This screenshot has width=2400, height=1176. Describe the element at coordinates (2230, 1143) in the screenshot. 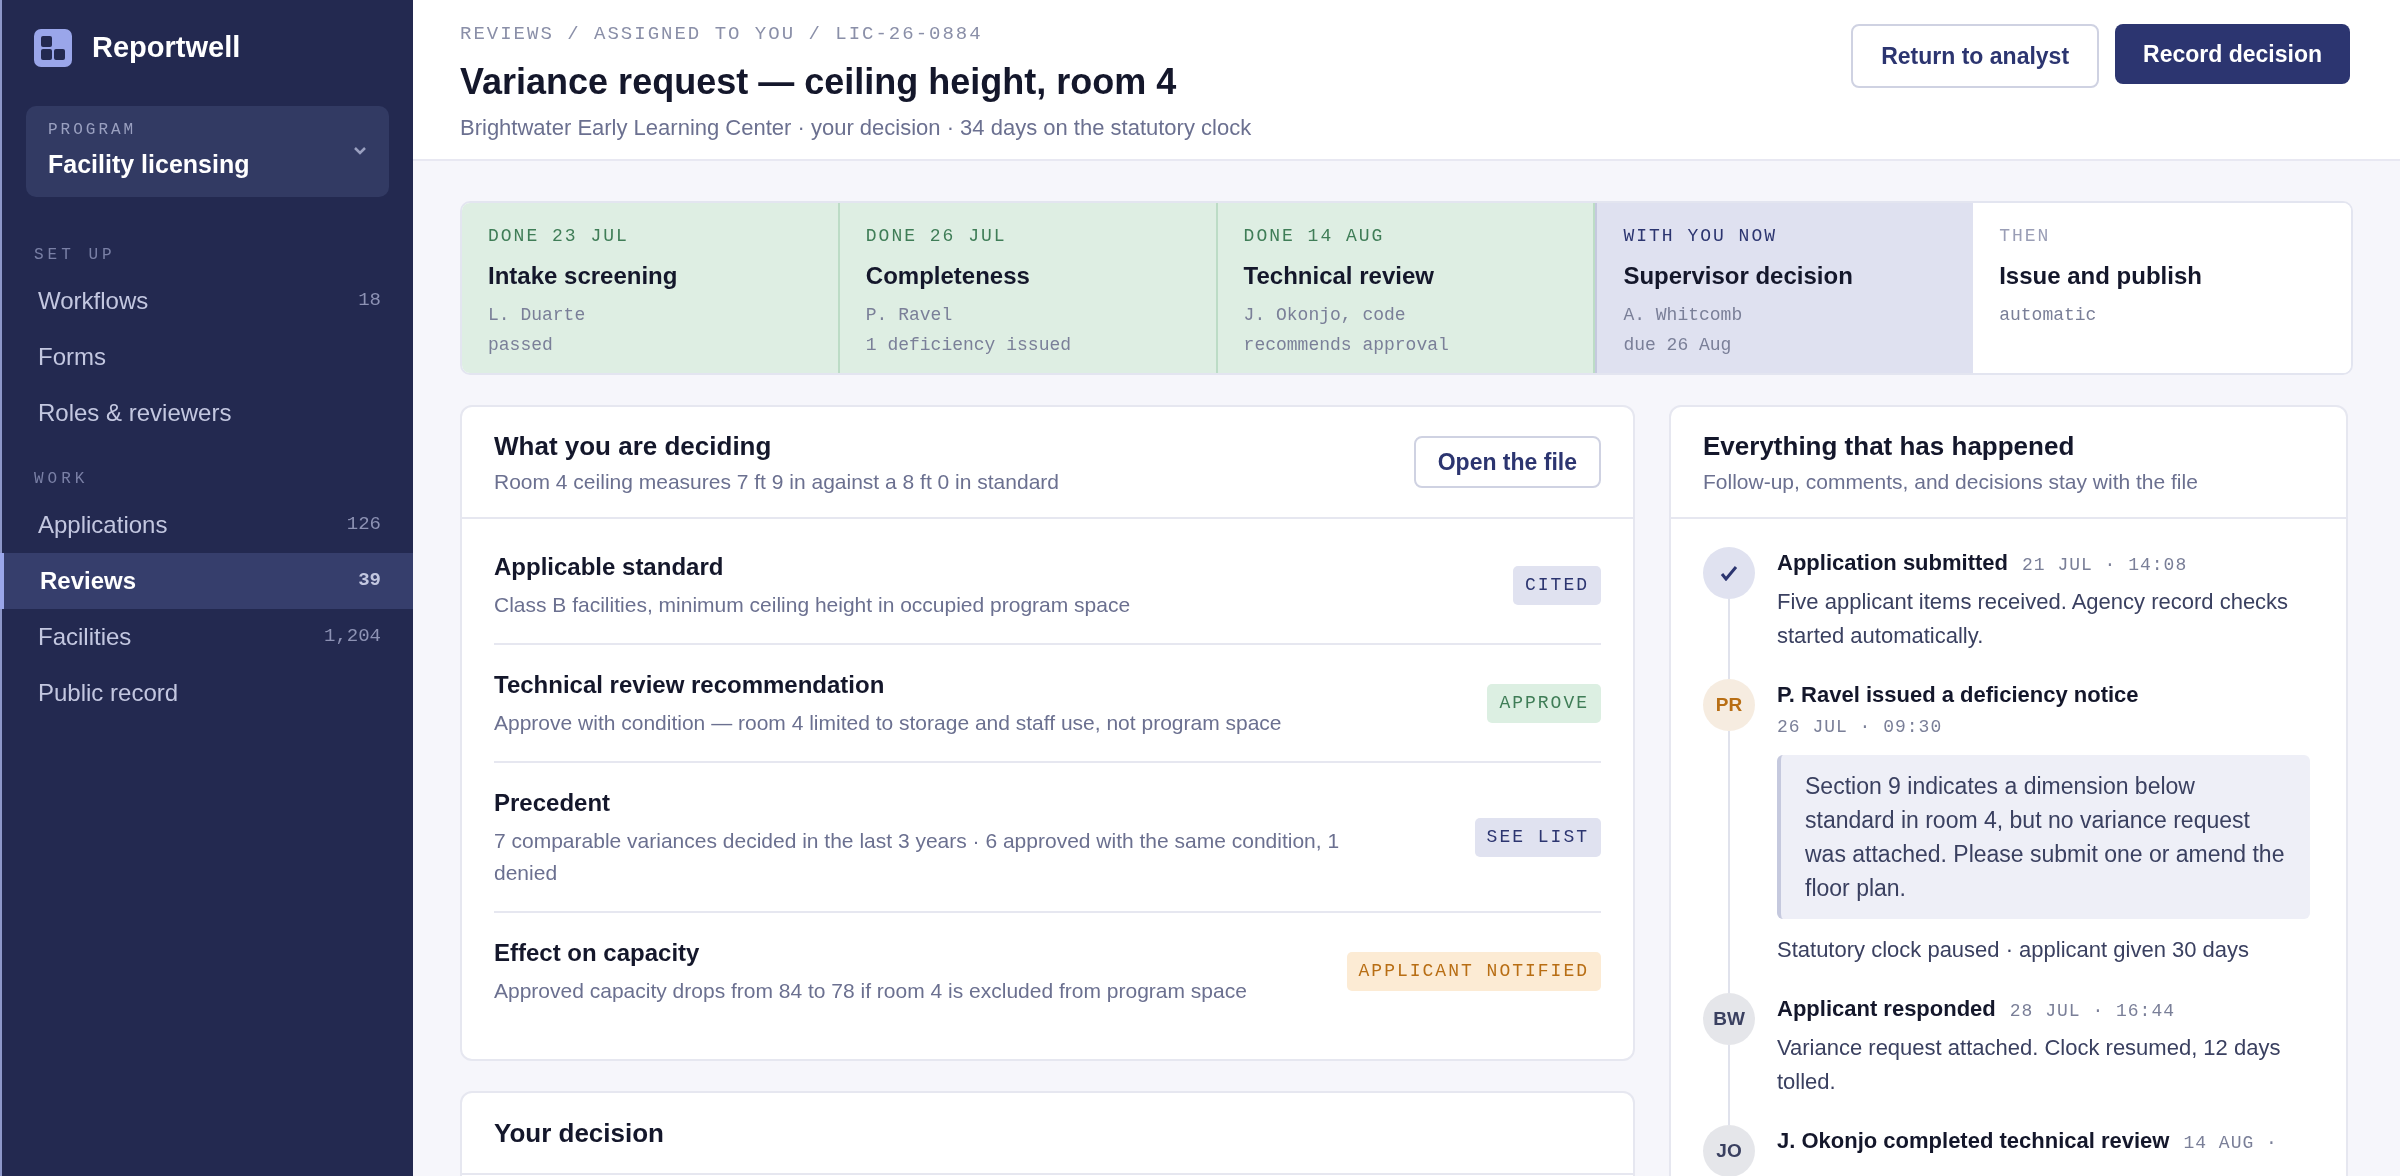

I see `event-time: 14 AUG ·` at that location.